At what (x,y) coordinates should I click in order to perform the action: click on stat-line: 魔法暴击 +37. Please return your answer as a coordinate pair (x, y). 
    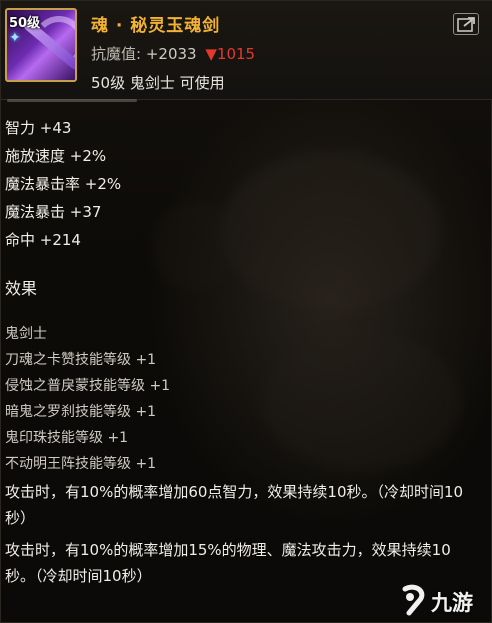
    Looking at the image, I should click on (53, 212).